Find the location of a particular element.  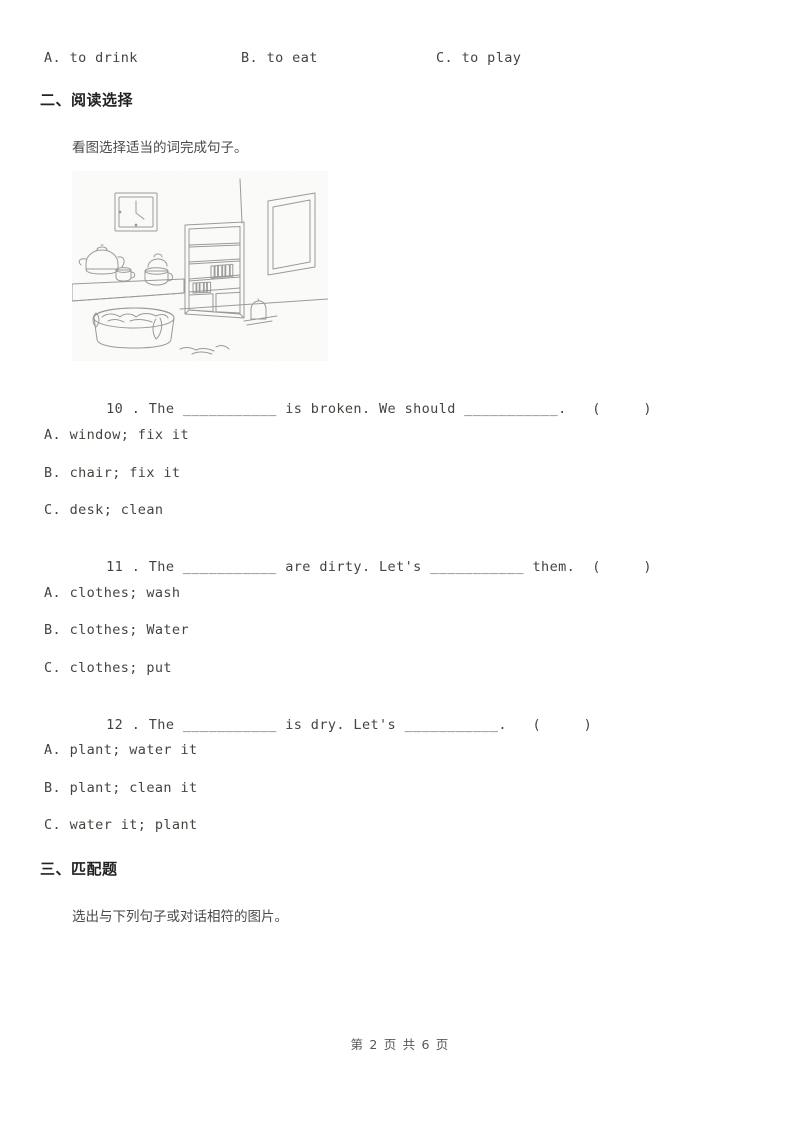

question-11-option-a: A. clothes; wash is located at coordinates (112, 593).